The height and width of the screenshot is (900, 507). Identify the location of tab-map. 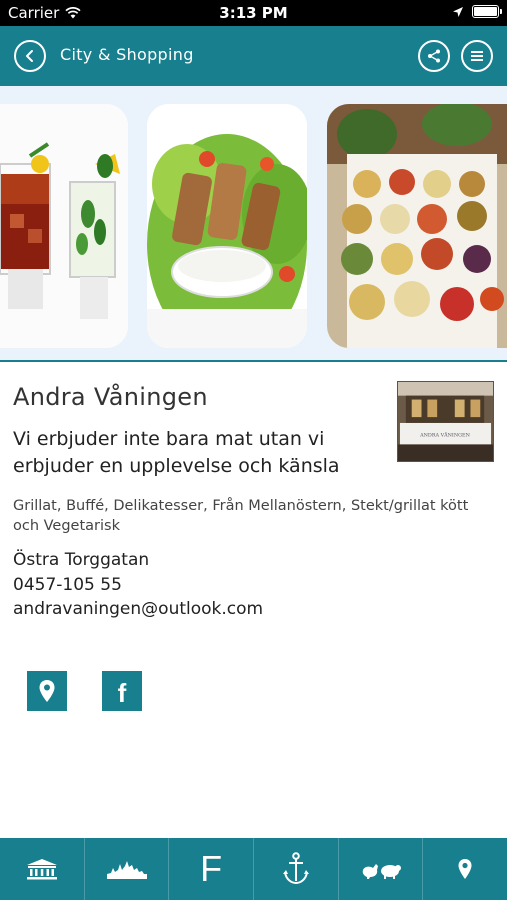
(465, 869).